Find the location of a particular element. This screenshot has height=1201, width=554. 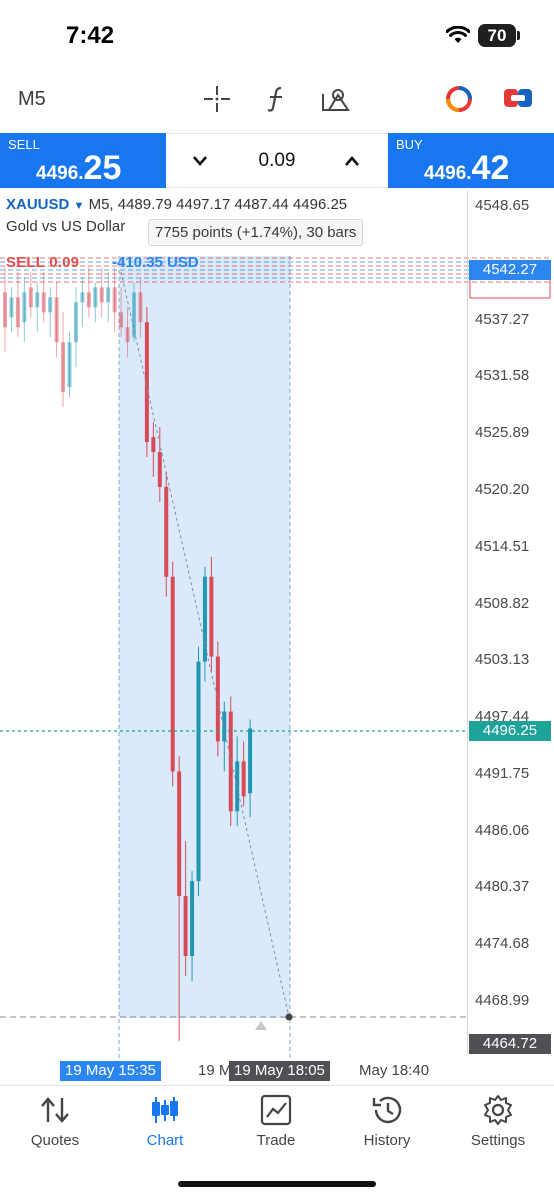

symbol-description: Gold vs US Dollar is located at coordinates (66, 226).